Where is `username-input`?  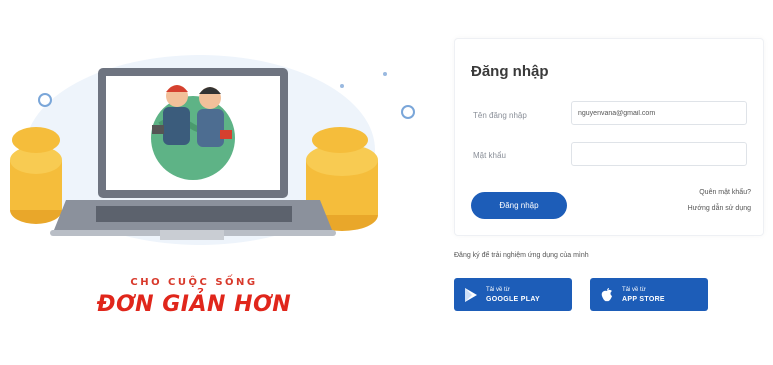
username-input is located at coordinates (659, 113).